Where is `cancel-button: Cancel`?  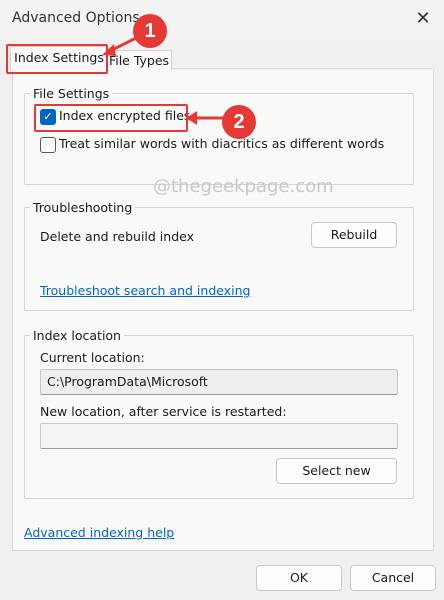
cancel-button: Cancel is located at coordinates (393, 578).